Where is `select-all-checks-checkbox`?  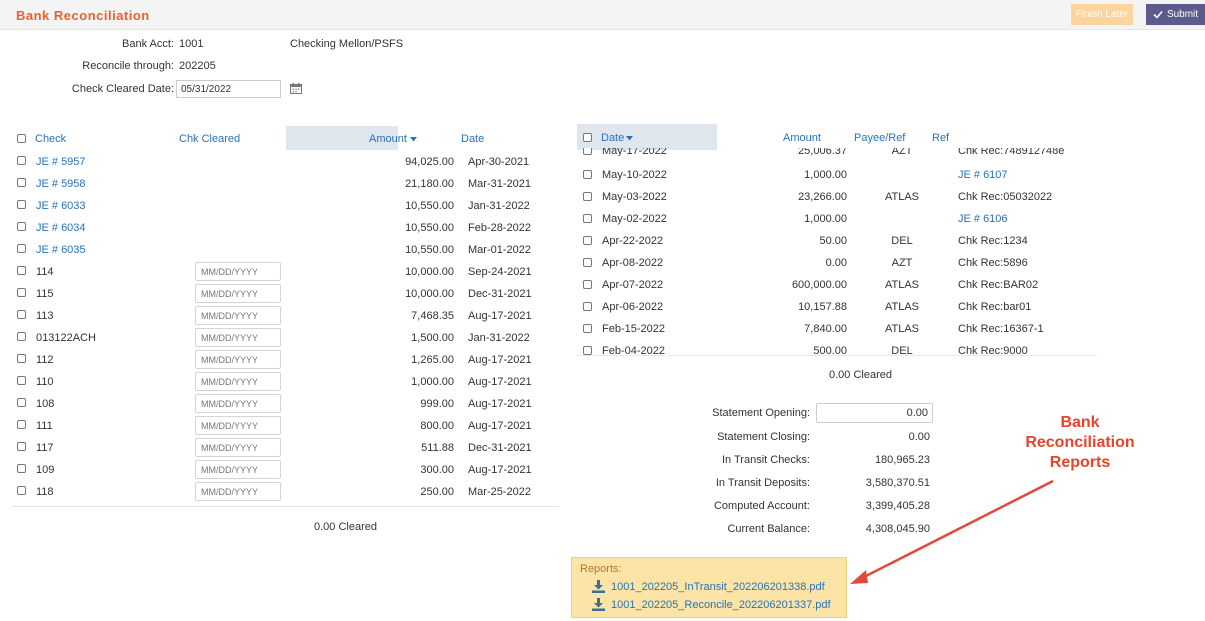 select-all-checks-checkbox is located at coordinates (21, 138).